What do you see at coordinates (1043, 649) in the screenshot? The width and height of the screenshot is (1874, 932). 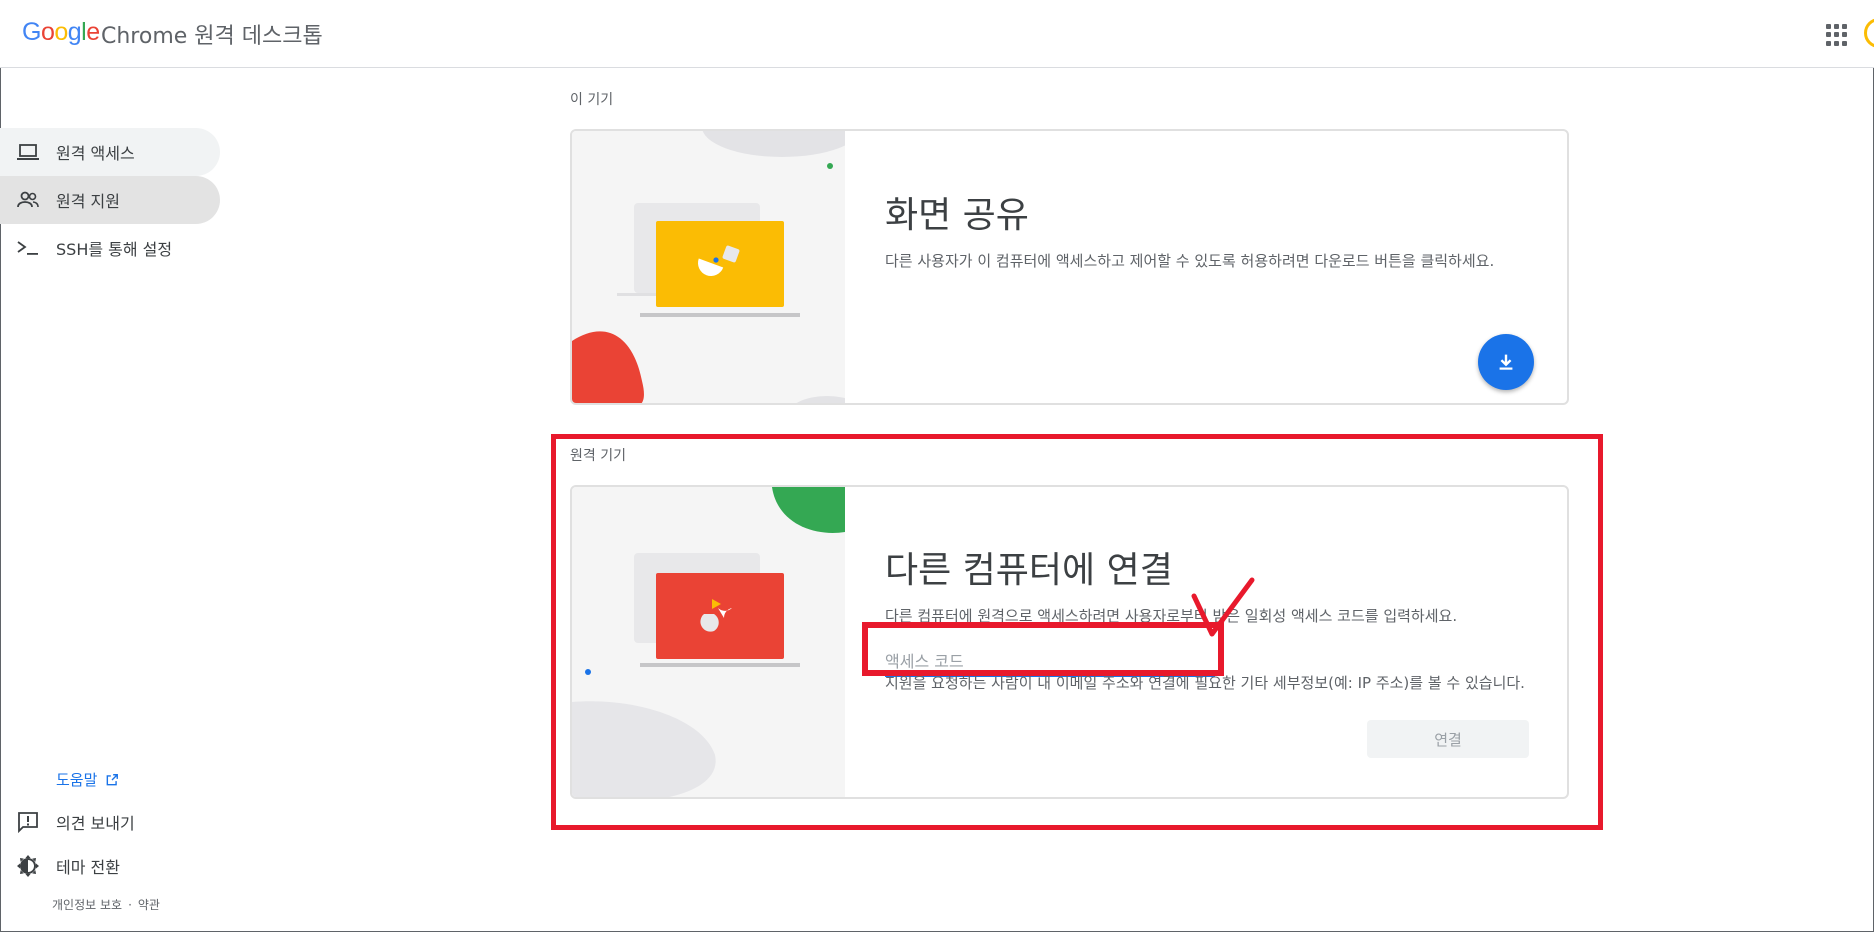 I see `annotation-input-highlight` at bounding box center [1043, 649].